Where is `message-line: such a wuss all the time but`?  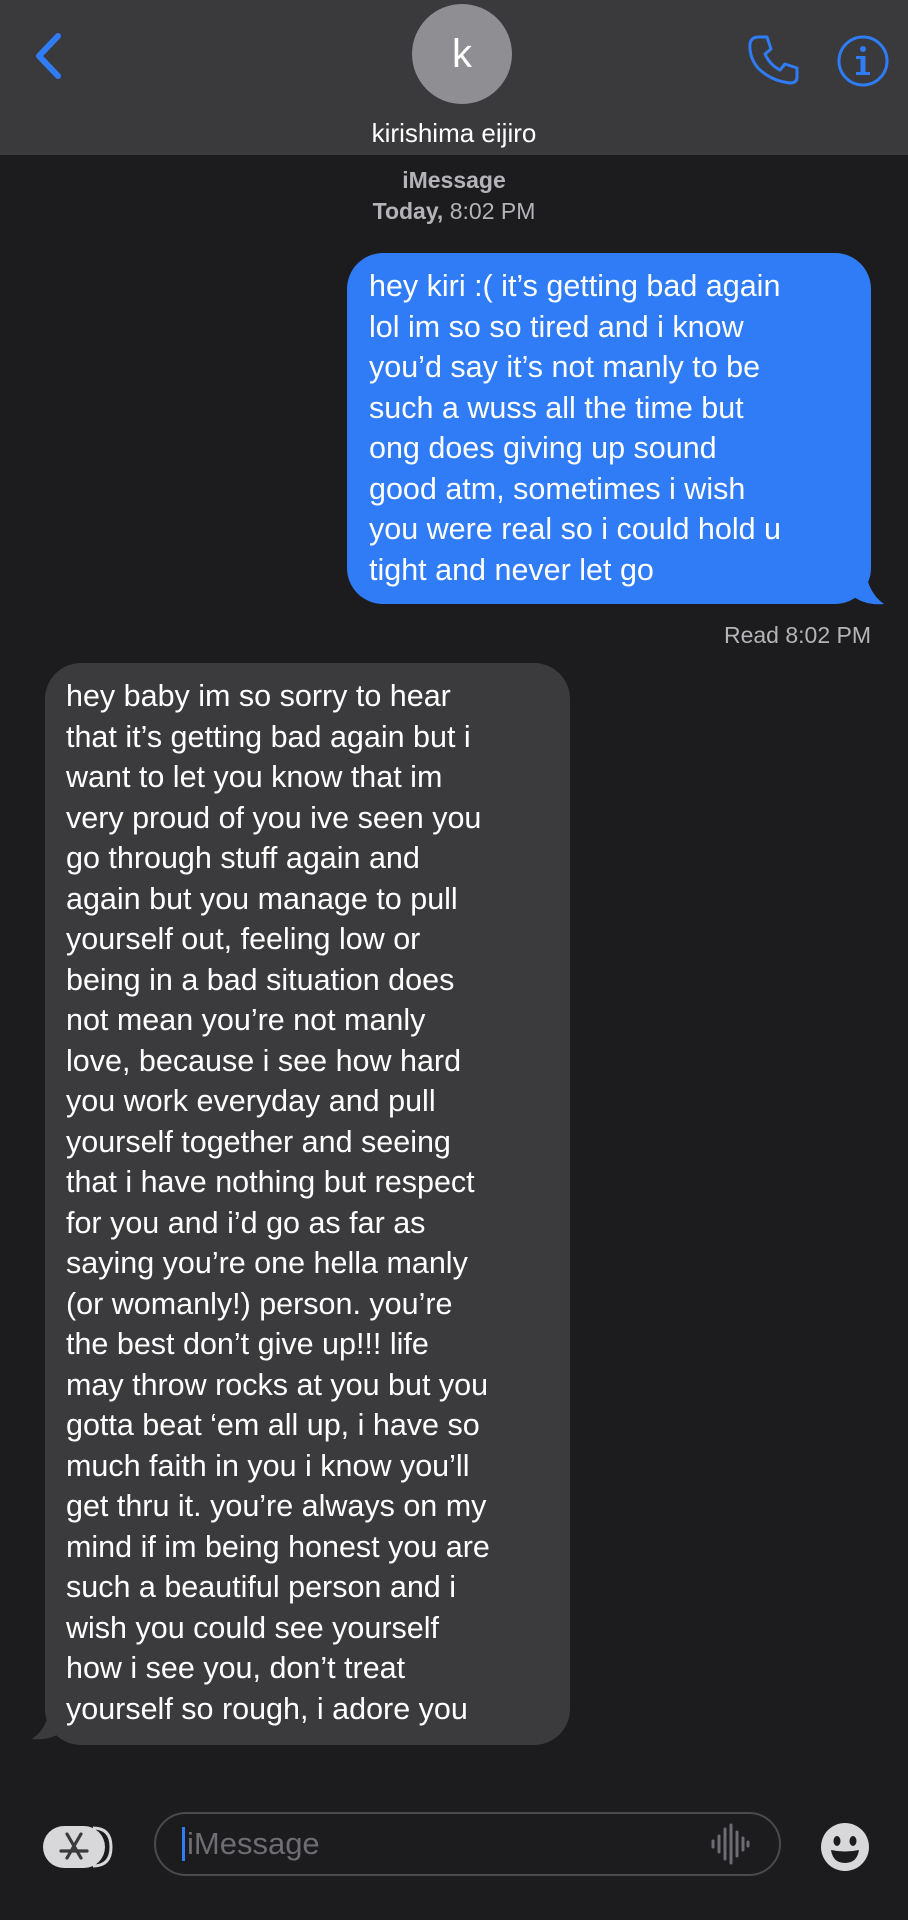 message-line: such a wuss all the time but is located at coordinates (556, 407).